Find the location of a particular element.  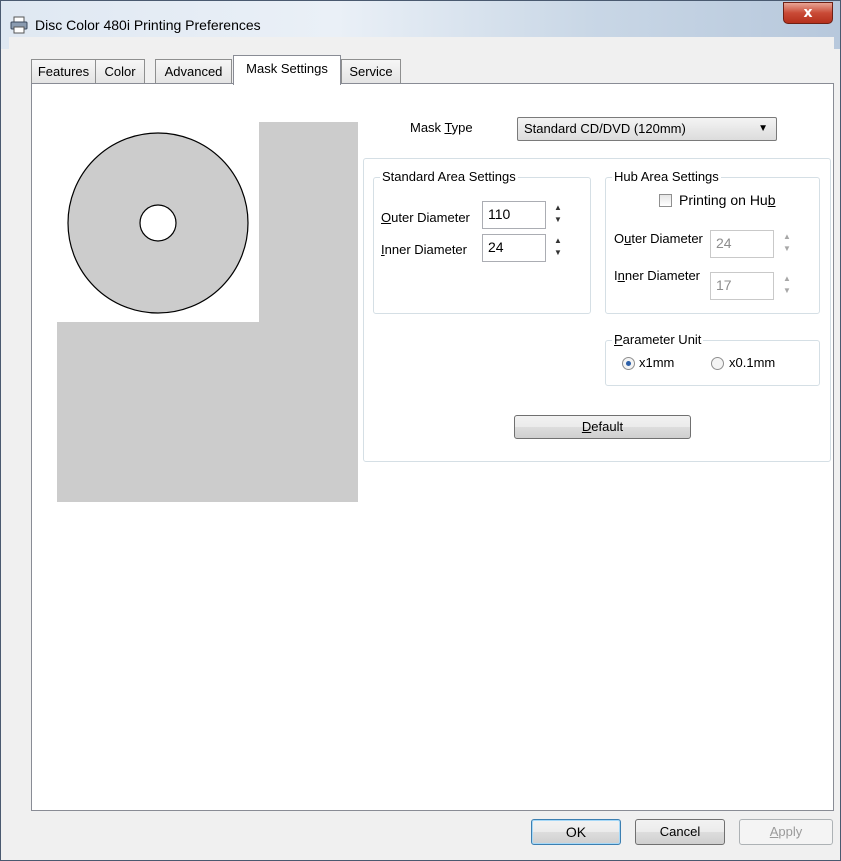

tab-advanced: Advanced is located at coordinates (193, 71).